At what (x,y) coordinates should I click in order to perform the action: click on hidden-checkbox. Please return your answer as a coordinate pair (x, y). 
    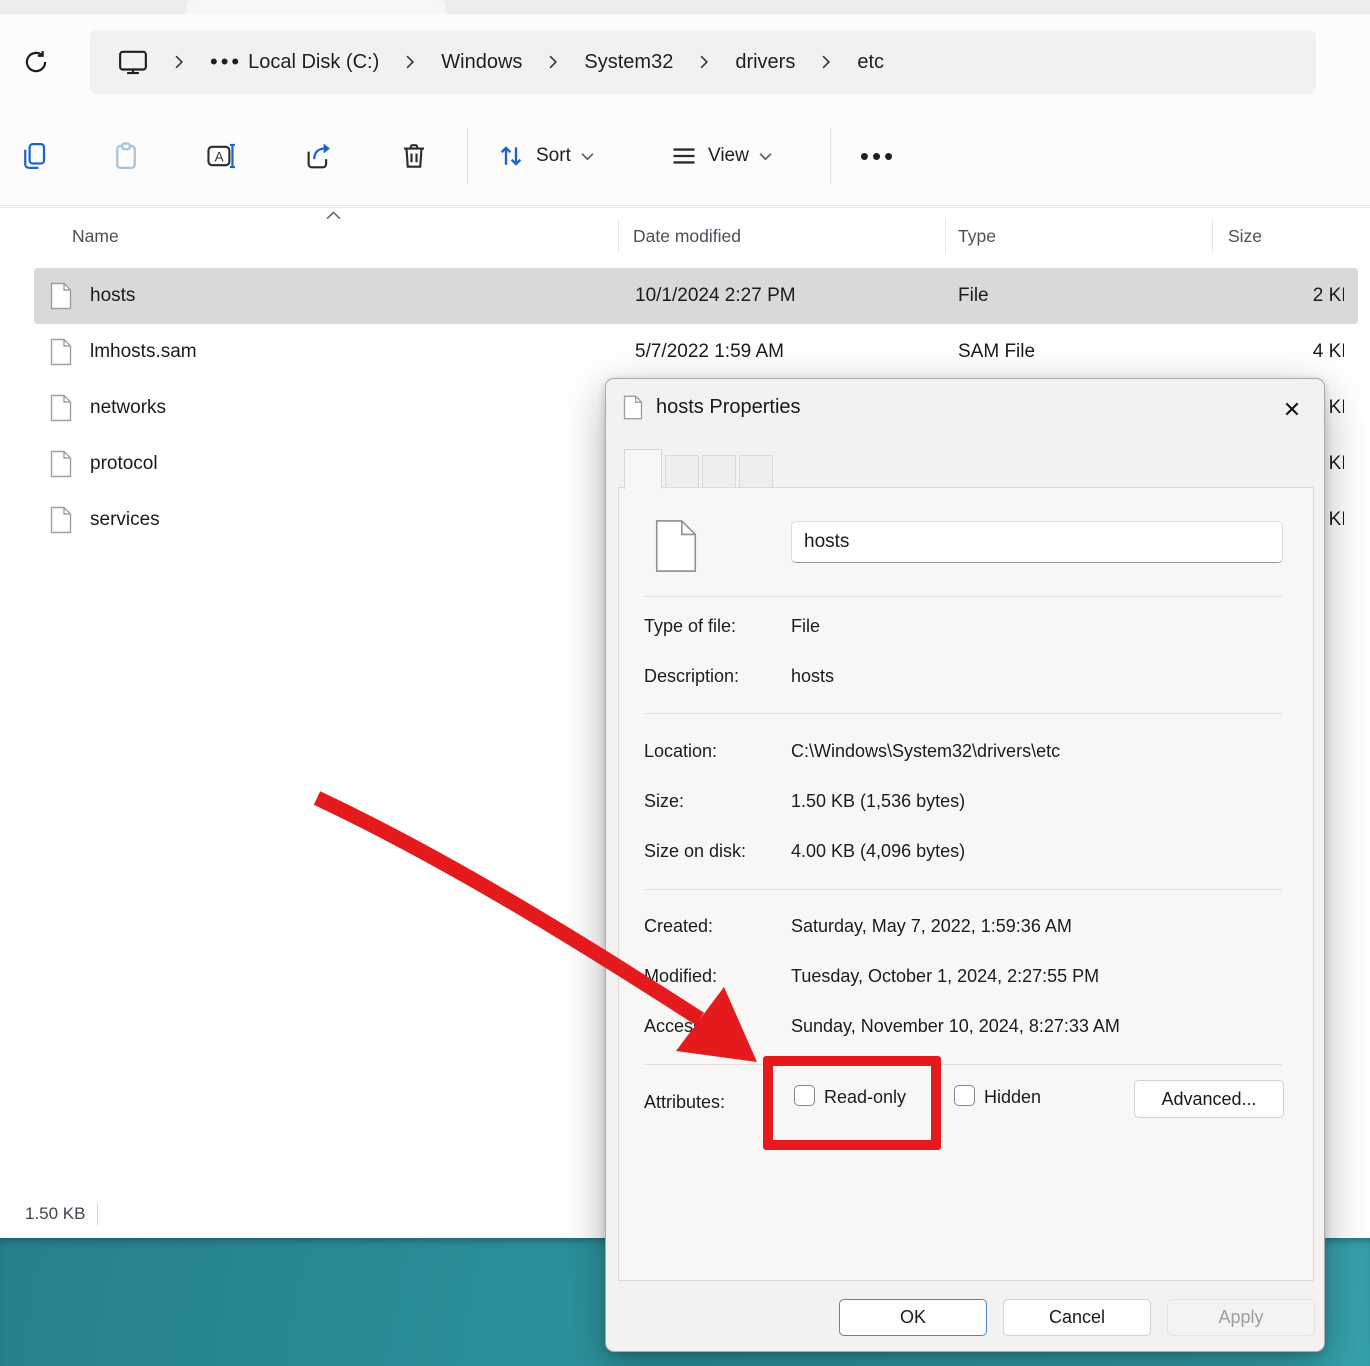
    Looking at the image, I should click on (964, 1095).